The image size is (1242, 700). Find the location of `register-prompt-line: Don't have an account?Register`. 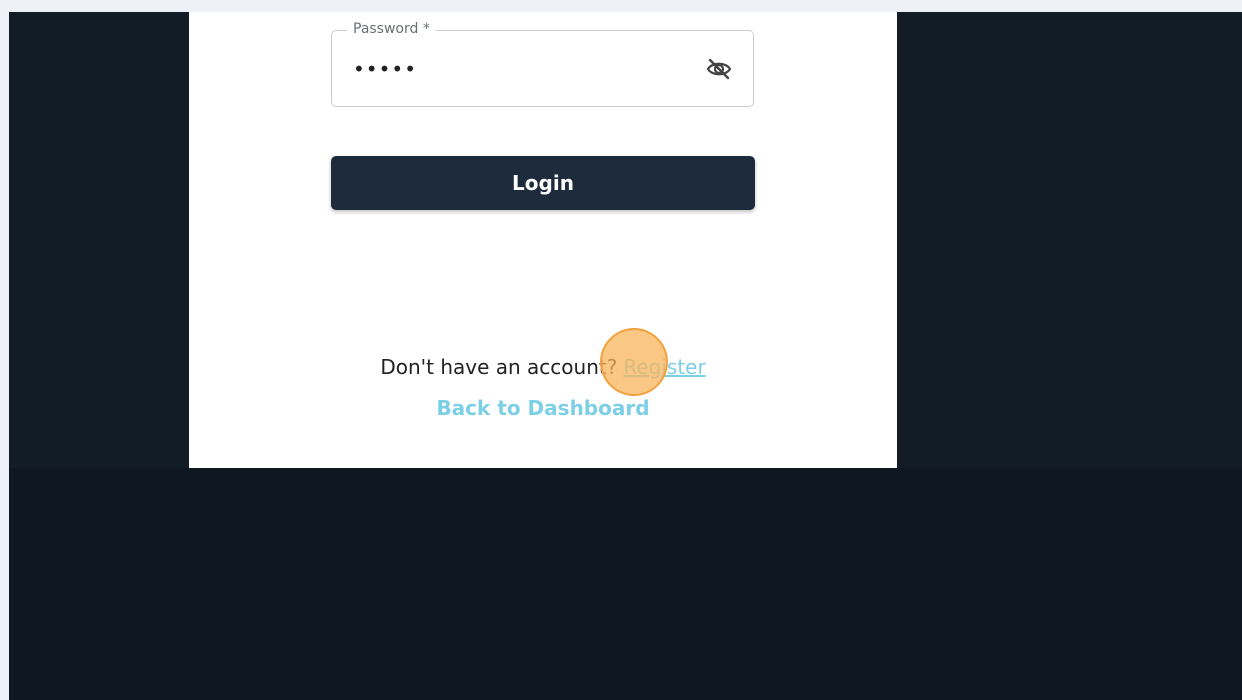

register-prompt-line: Don't have an account?Register is located at coordinates (543, 367).